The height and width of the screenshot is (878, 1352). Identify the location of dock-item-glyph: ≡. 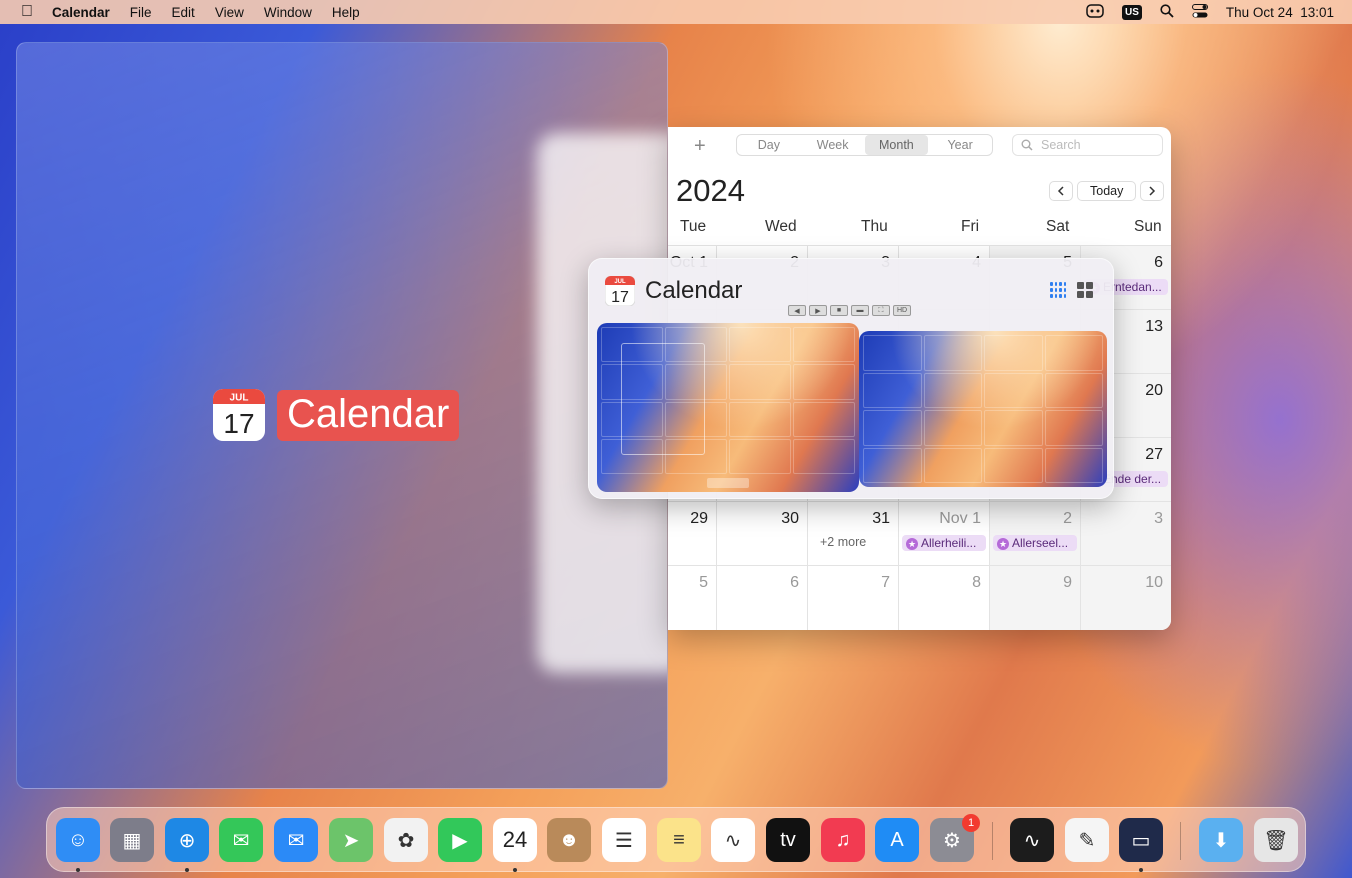
(679, 839).